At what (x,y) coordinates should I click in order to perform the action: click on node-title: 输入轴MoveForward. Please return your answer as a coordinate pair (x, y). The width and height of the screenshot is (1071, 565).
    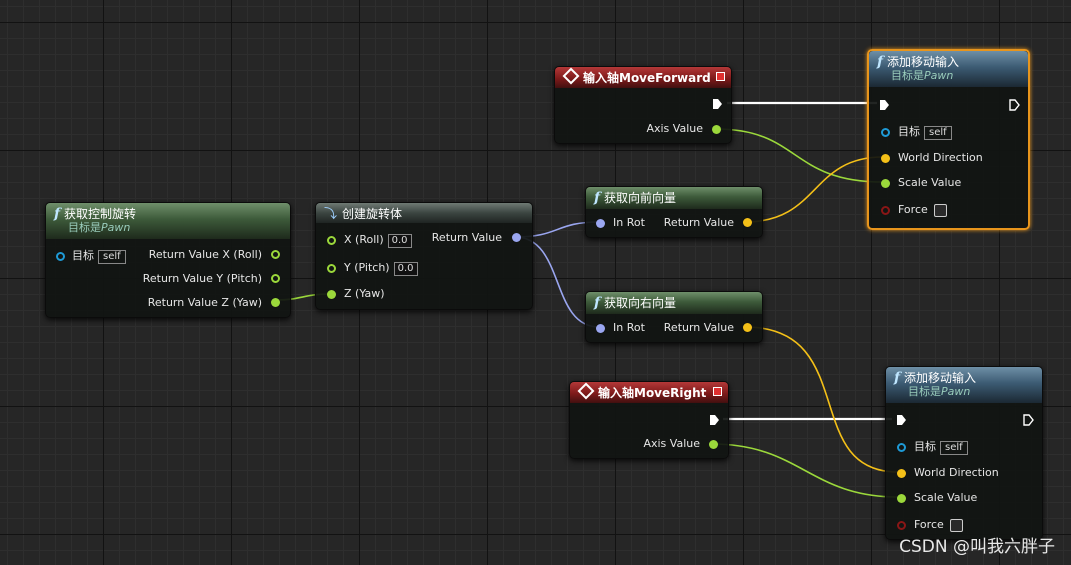
    Looking at the image, I should click on (647, 78).